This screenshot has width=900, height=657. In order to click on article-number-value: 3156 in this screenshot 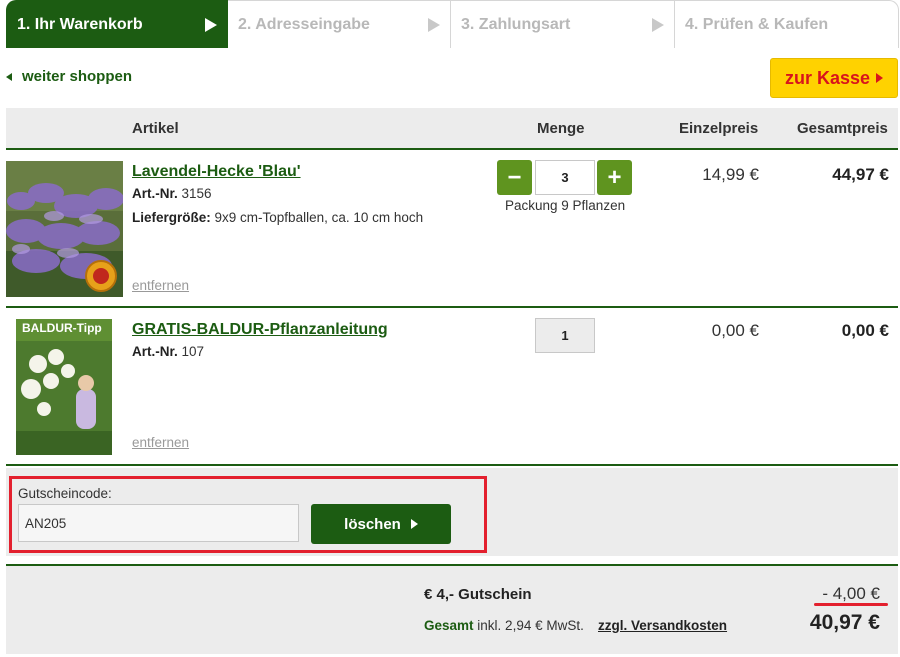, I will do `click(196, 193)`.